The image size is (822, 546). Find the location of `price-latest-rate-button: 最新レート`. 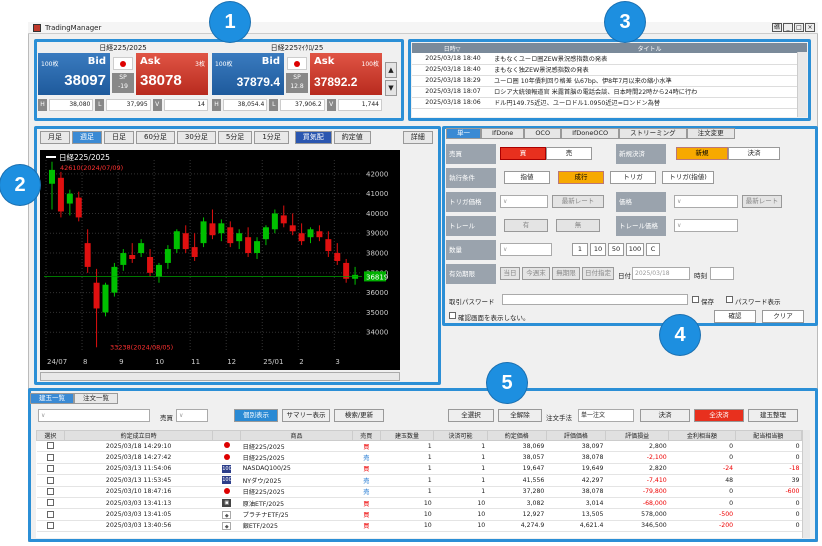

price-latest-rate-button: 最新レート is located at coordinates (762, 201).